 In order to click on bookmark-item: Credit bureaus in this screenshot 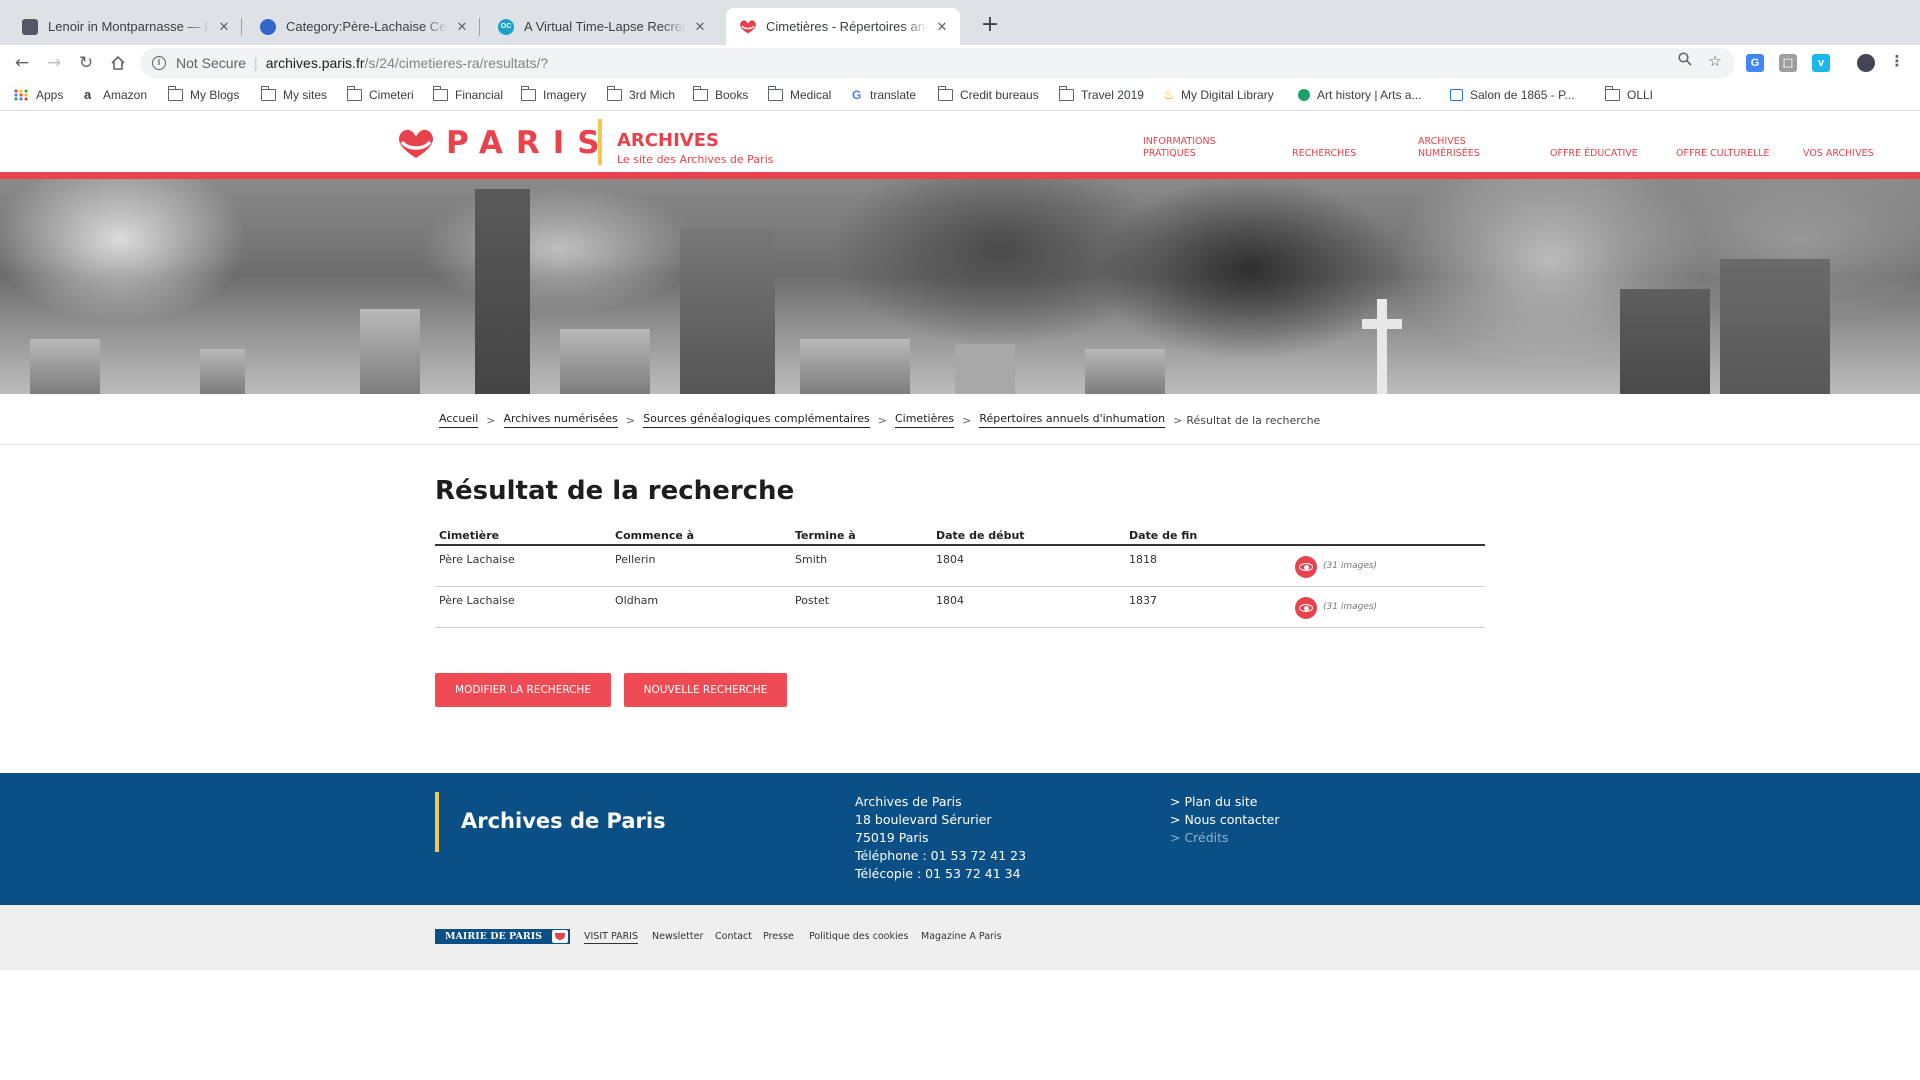, I will do `click(988, 94)`.